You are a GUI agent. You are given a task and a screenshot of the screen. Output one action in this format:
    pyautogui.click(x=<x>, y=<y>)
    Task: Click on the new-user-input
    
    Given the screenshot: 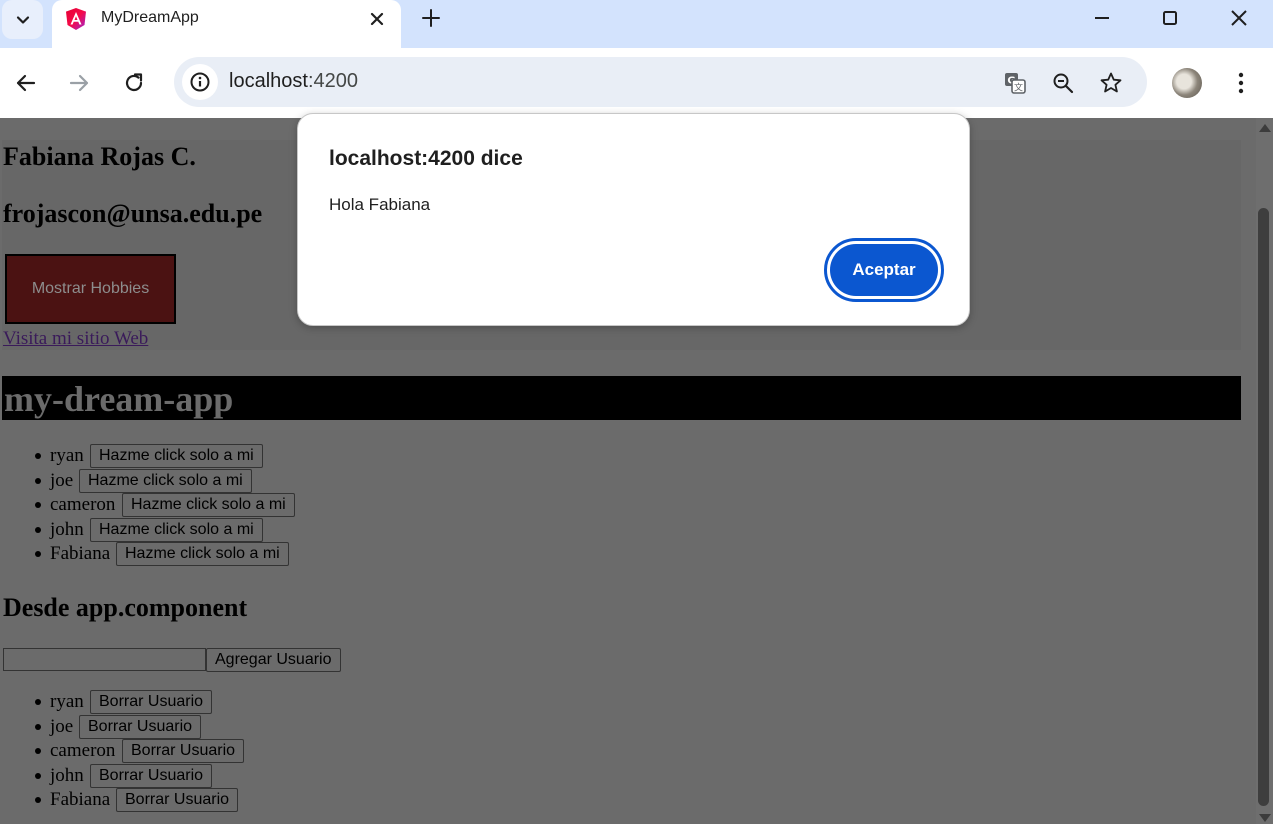 What is the action you would take?
    pyautogui.click(x=104, y=659)
    